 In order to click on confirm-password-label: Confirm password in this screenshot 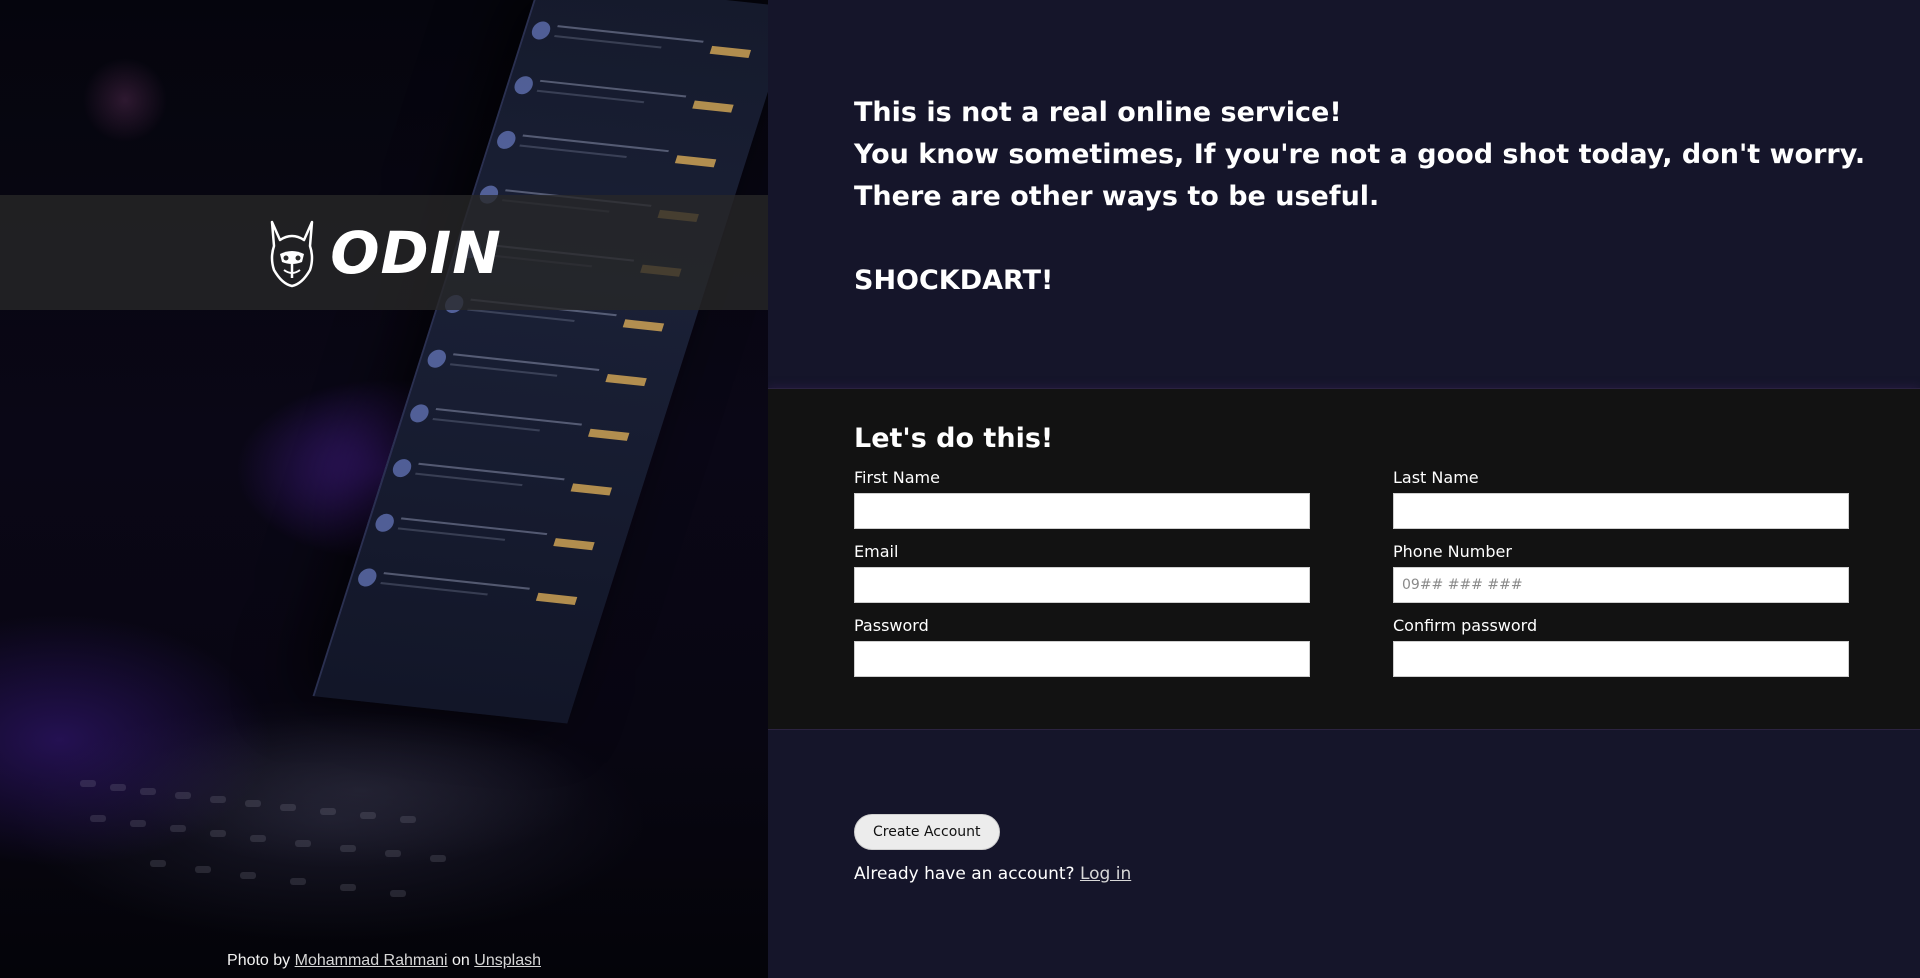, I will do `click(1465, 625)`.